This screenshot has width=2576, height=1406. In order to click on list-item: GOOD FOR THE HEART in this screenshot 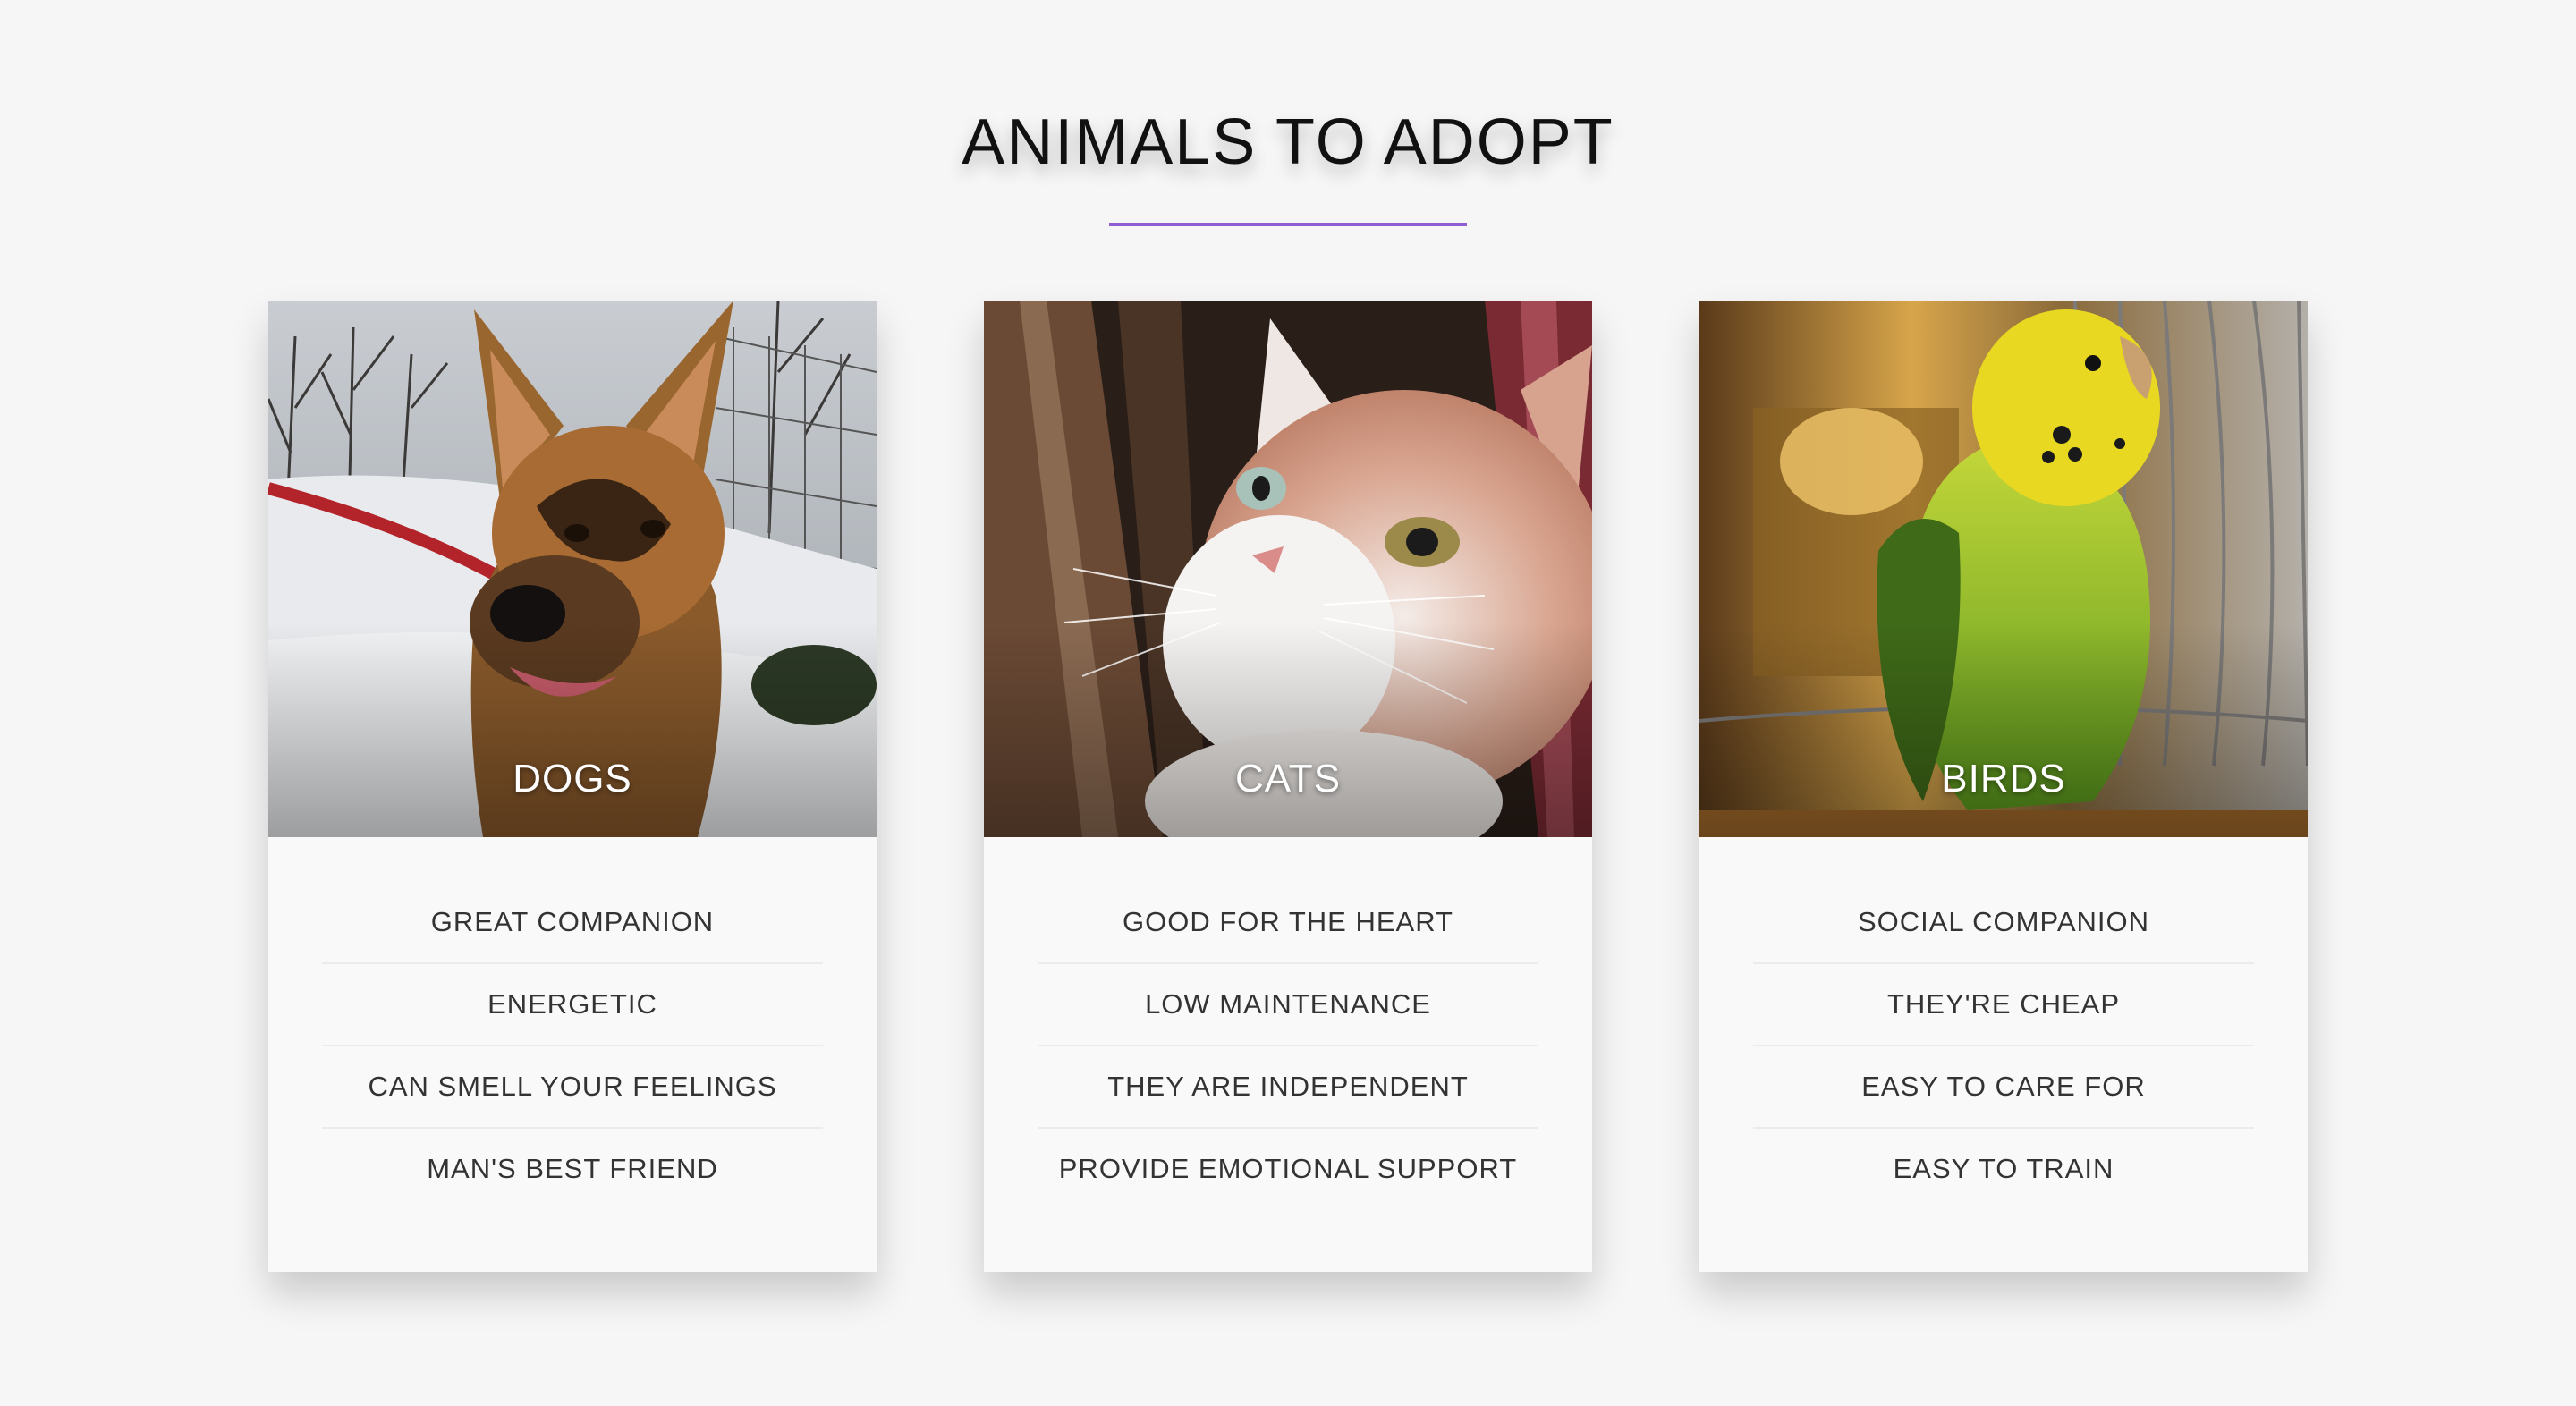, I will do `click(1288, 923)`.